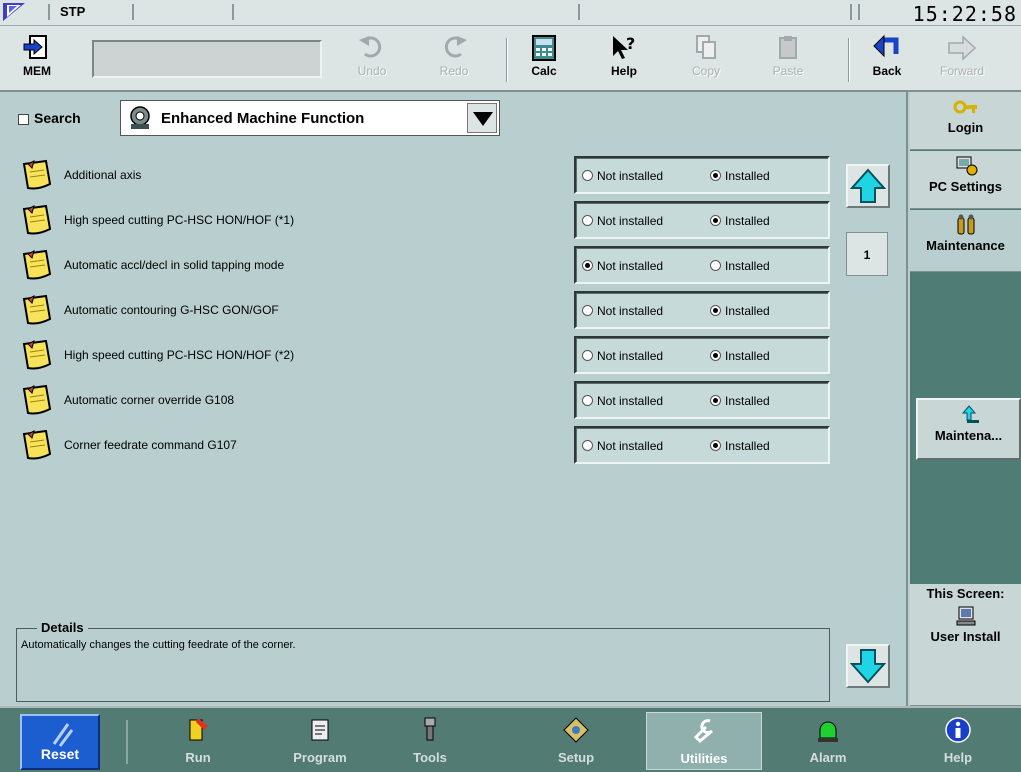 The width and height of the screenshot is (1021, 772). Describe the element at coordinates (140, 117) in the screenshot. I see `machine-function-icon` at that location.